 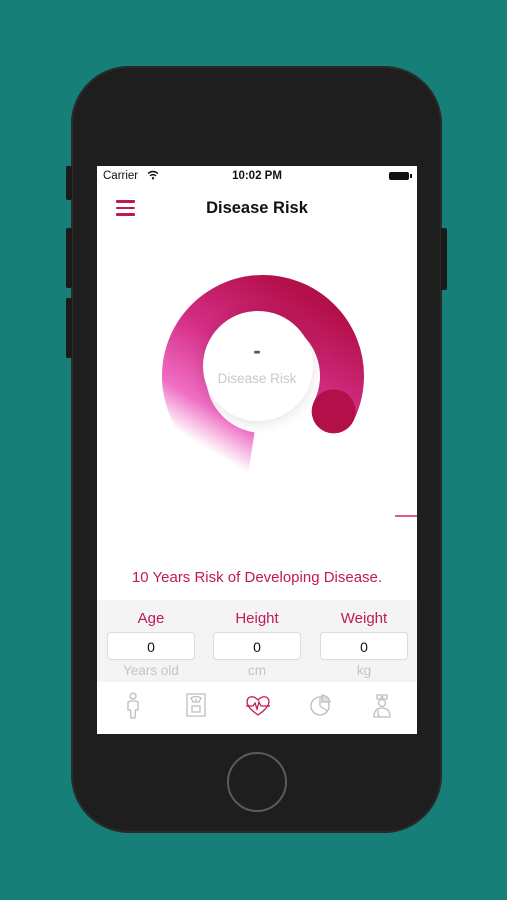 What do you see at coordinates (400, 176) in the screenshot?
I see `battery-icon` at bounding box center [400, 176].